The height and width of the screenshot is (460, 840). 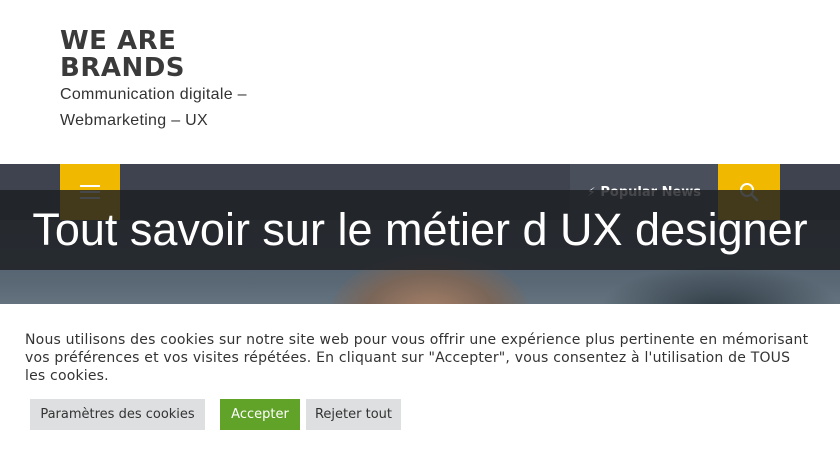 What do you see at coordinates (353, 414) in the screenshot?
I see `reject-all-cookies-button: Rejeter tout` at bounding box center [353, 414].